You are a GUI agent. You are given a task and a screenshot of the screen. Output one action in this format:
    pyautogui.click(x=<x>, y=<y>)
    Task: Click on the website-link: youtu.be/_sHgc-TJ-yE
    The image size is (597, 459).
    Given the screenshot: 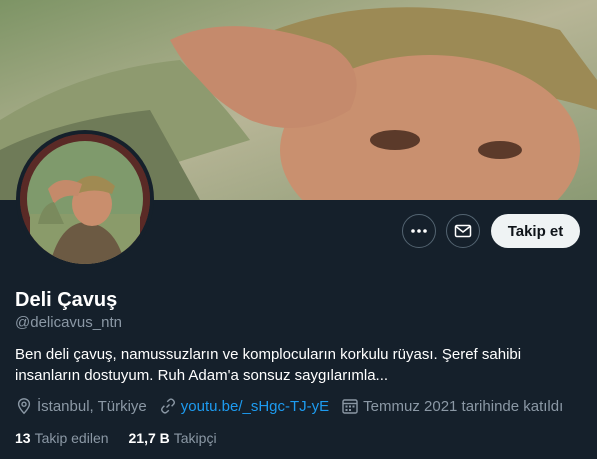 What is the action you would take?
    pyautogui.click(x=255, y=406)
    